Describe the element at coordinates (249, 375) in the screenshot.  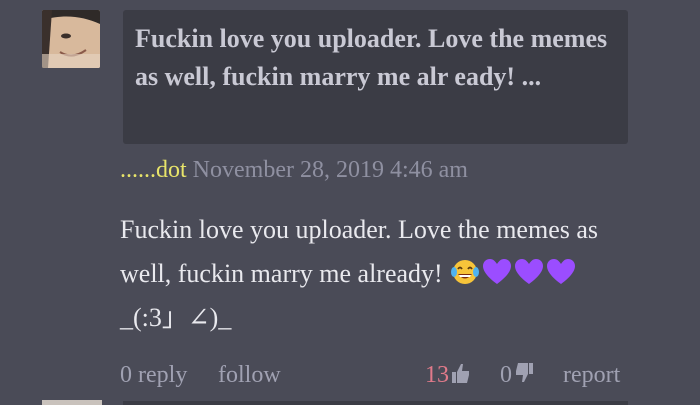
I see `follow-link: follow` at that location.